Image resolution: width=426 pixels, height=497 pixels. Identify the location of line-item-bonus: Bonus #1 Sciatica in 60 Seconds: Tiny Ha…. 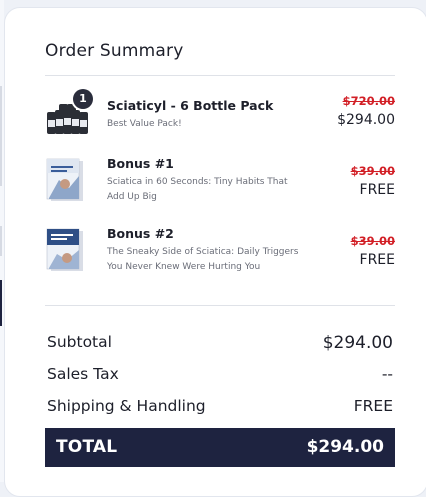
(220, 180).